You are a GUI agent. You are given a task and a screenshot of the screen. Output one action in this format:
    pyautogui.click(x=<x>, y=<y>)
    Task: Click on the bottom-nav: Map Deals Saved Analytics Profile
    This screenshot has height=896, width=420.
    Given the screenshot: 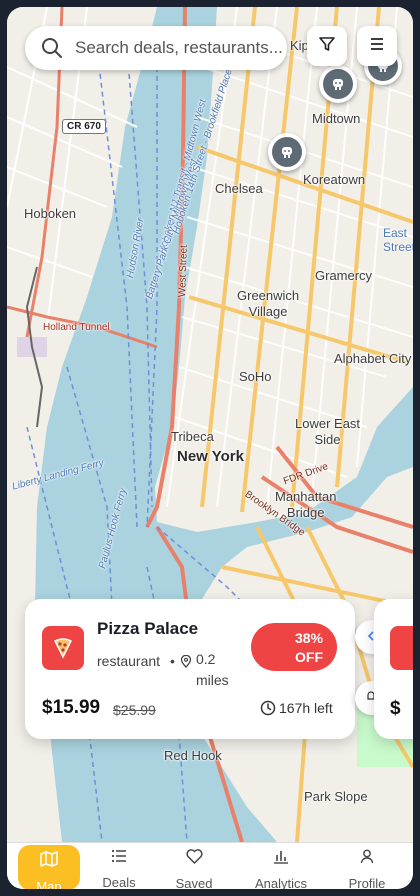 What is the action you would take?
    pyautogui.click(x=210, y=865)
    